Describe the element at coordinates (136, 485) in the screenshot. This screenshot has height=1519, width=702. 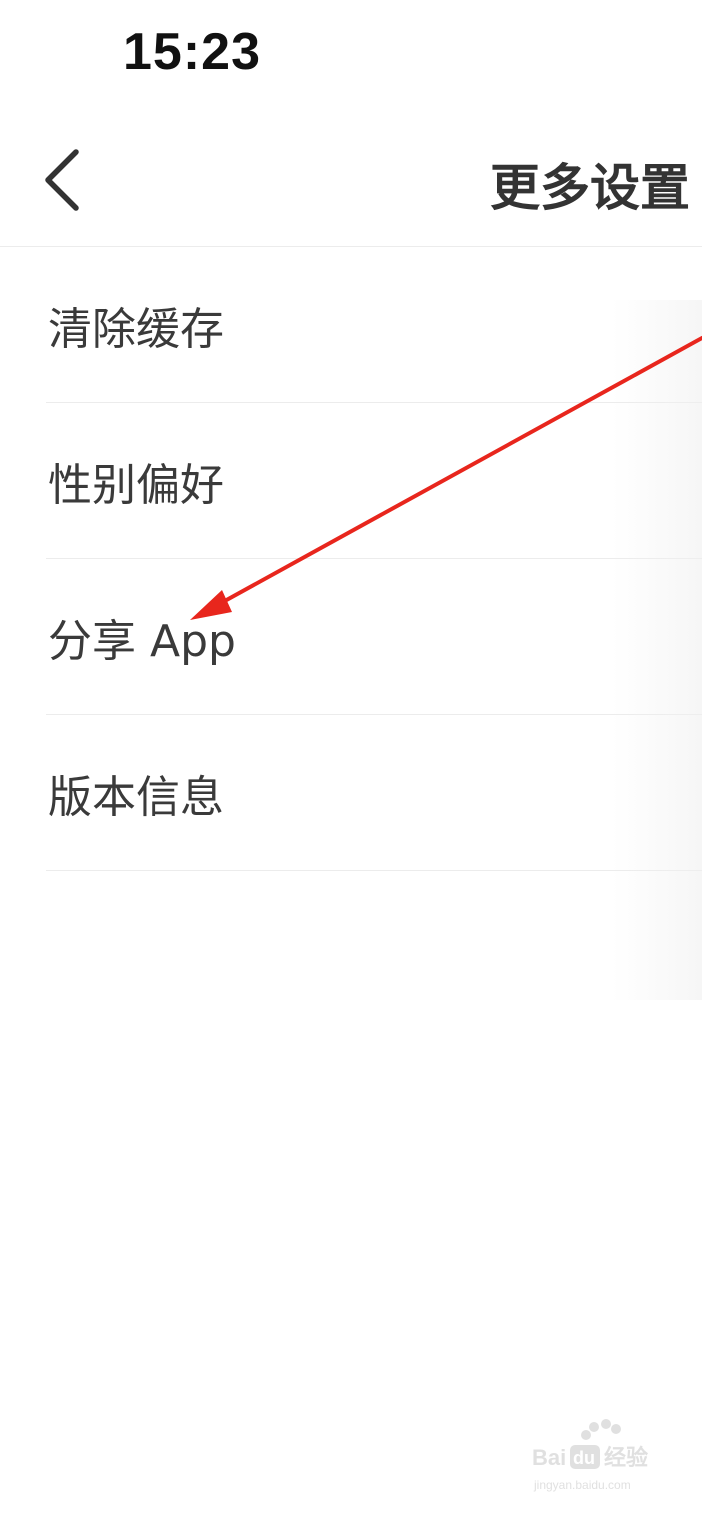
I see `settings-item-label: 性别偏好` at that location.